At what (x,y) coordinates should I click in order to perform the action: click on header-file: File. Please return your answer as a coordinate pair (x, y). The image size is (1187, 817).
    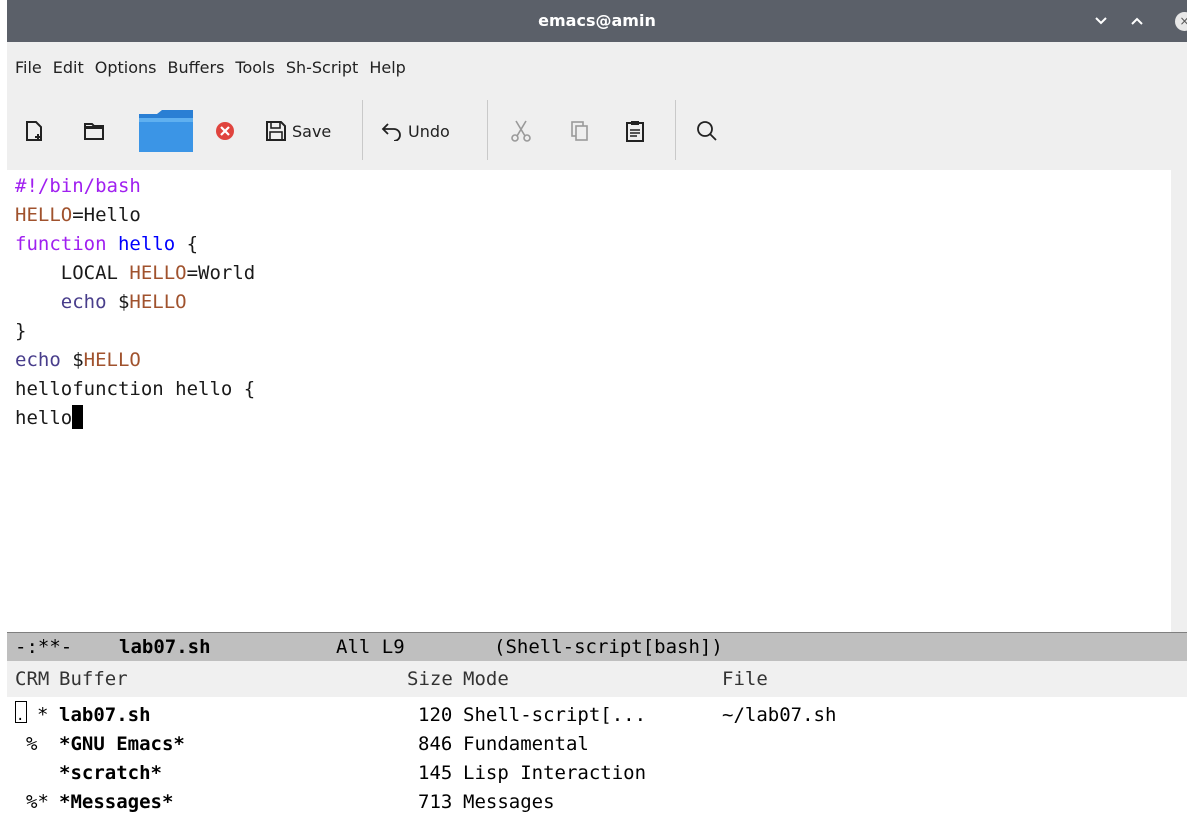
    Looking at the image, I should click on (745, 679).